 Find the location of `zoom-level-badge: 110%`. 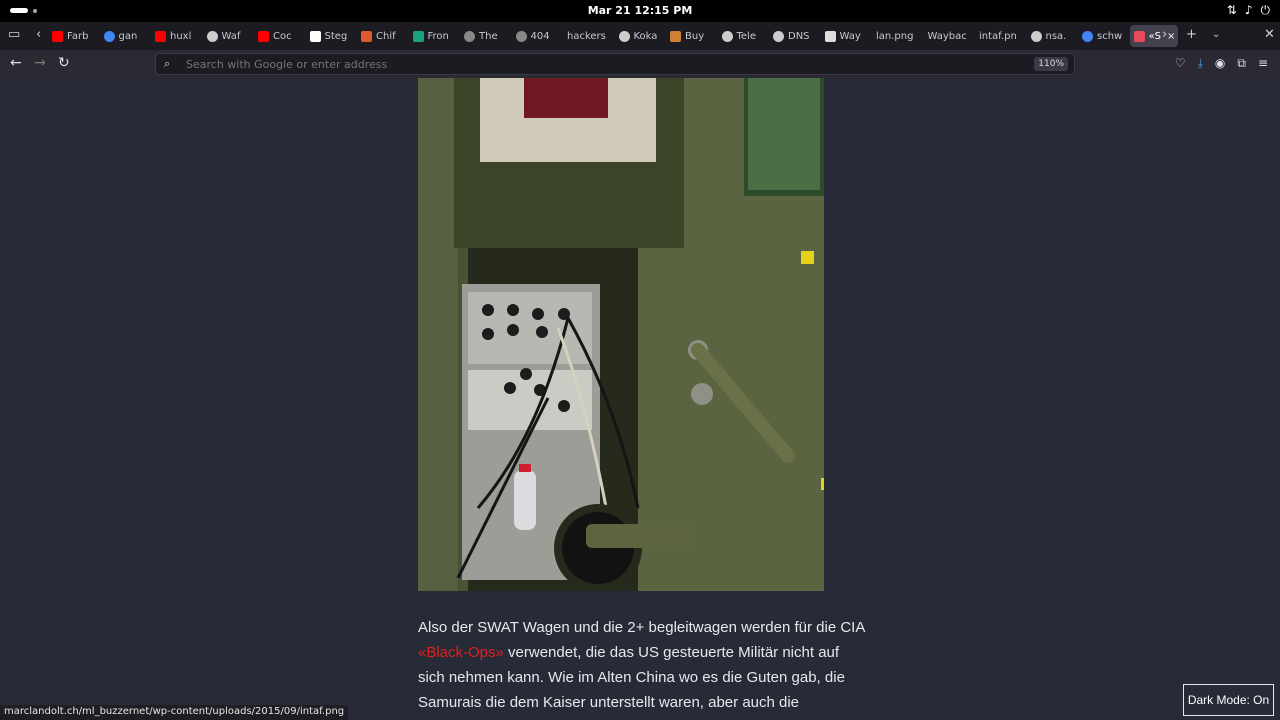

zoom-level-badge: 110% is located at coordinates (1051, 64).